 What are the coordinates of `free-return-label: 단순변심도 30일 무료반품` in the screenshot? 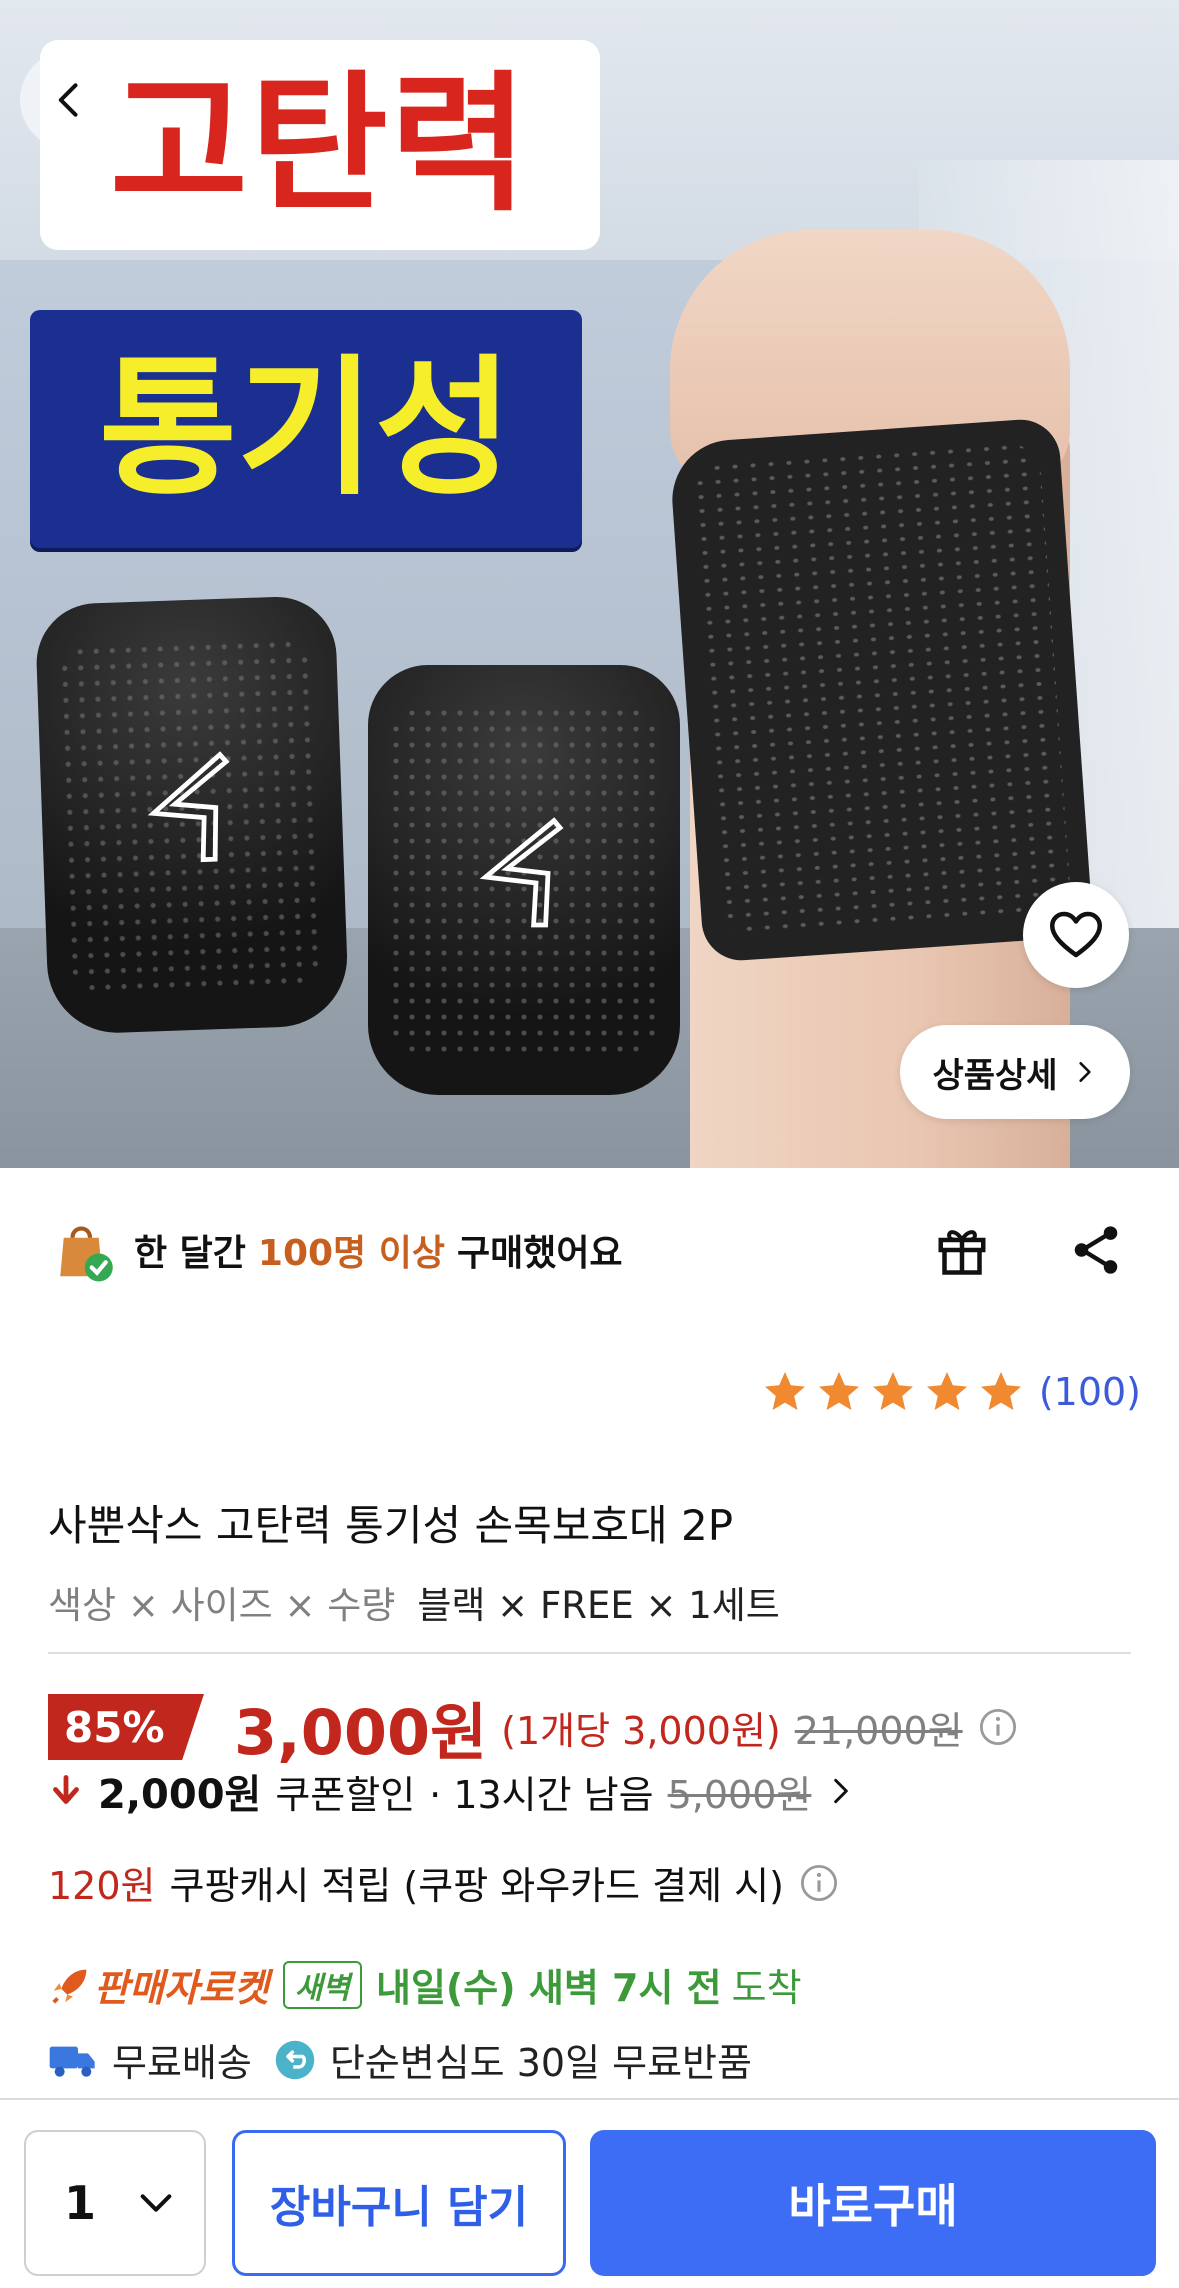 It's located at (540, 2063).